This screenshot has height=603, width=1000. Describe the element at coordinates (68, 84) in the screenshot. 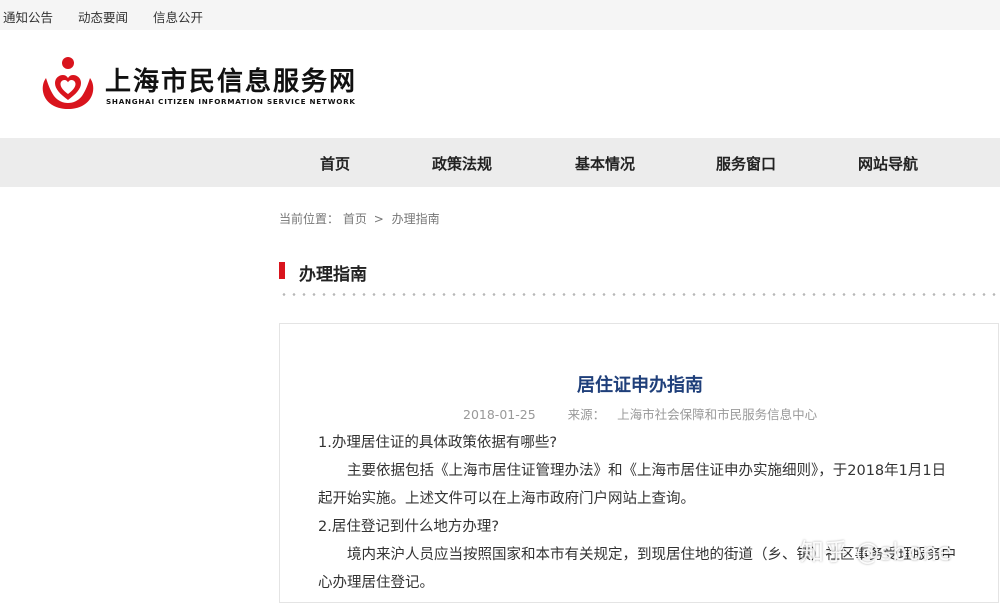

I see `logo-heart-icon` at that location.